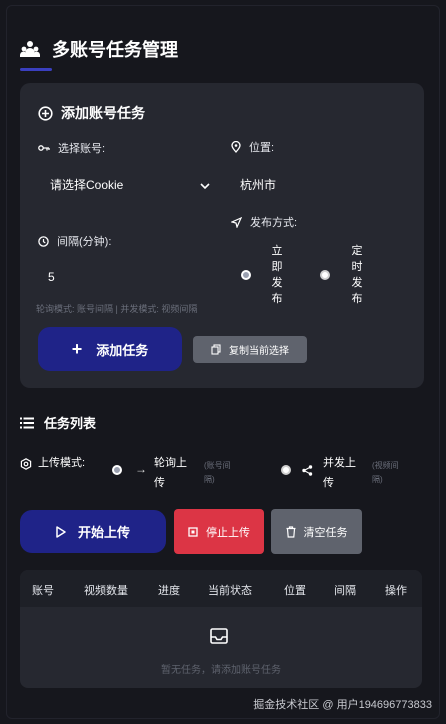 The height and width of the screenshot is (724, 446). What do you see at coordinates (216, 349) in the screenshot?
I see `copy-icon` at bounding box center [216, 349].